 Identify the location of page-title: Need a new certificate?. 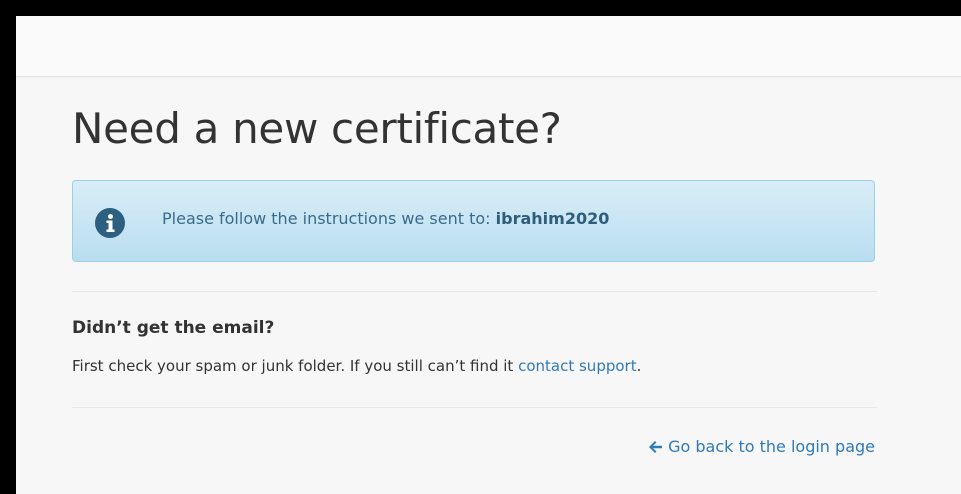
(317, 128).